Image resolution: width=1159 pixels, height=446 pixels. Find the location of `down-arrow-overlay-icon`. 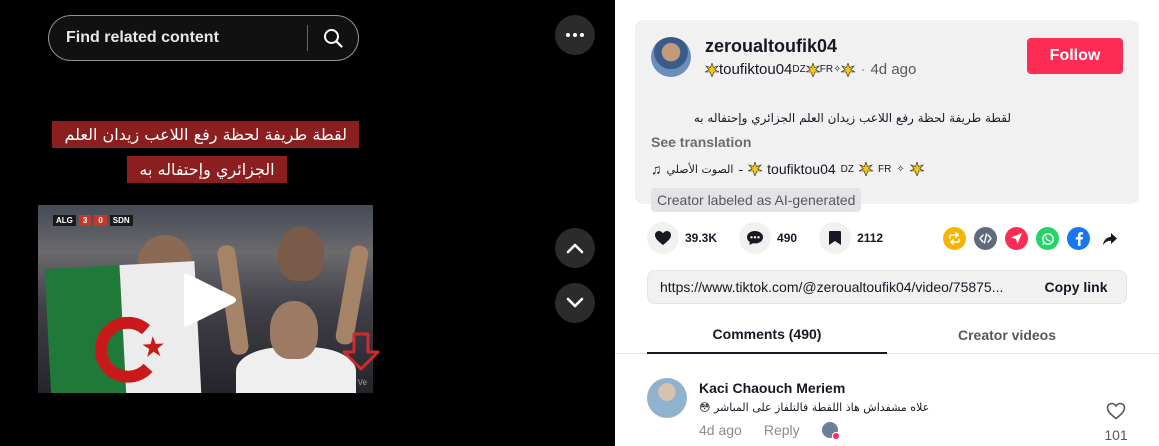

down-arrow-overlay-icon is located at coordinates (361, 351).